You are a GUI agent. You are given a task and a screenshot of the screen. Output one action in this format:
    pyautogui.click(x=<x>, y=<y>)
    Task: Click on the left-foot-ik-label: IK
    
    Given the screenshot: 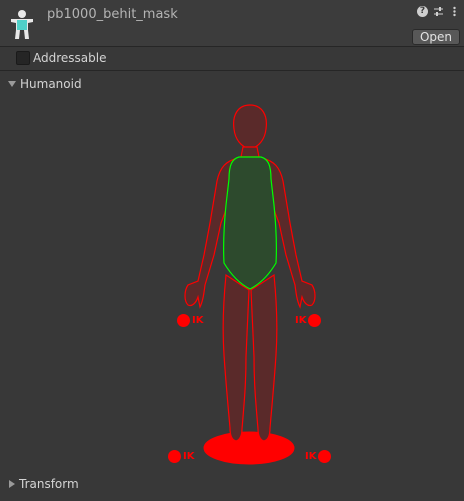 What is the action you would take?
    pyautogui.click(x=189, y=456)
    